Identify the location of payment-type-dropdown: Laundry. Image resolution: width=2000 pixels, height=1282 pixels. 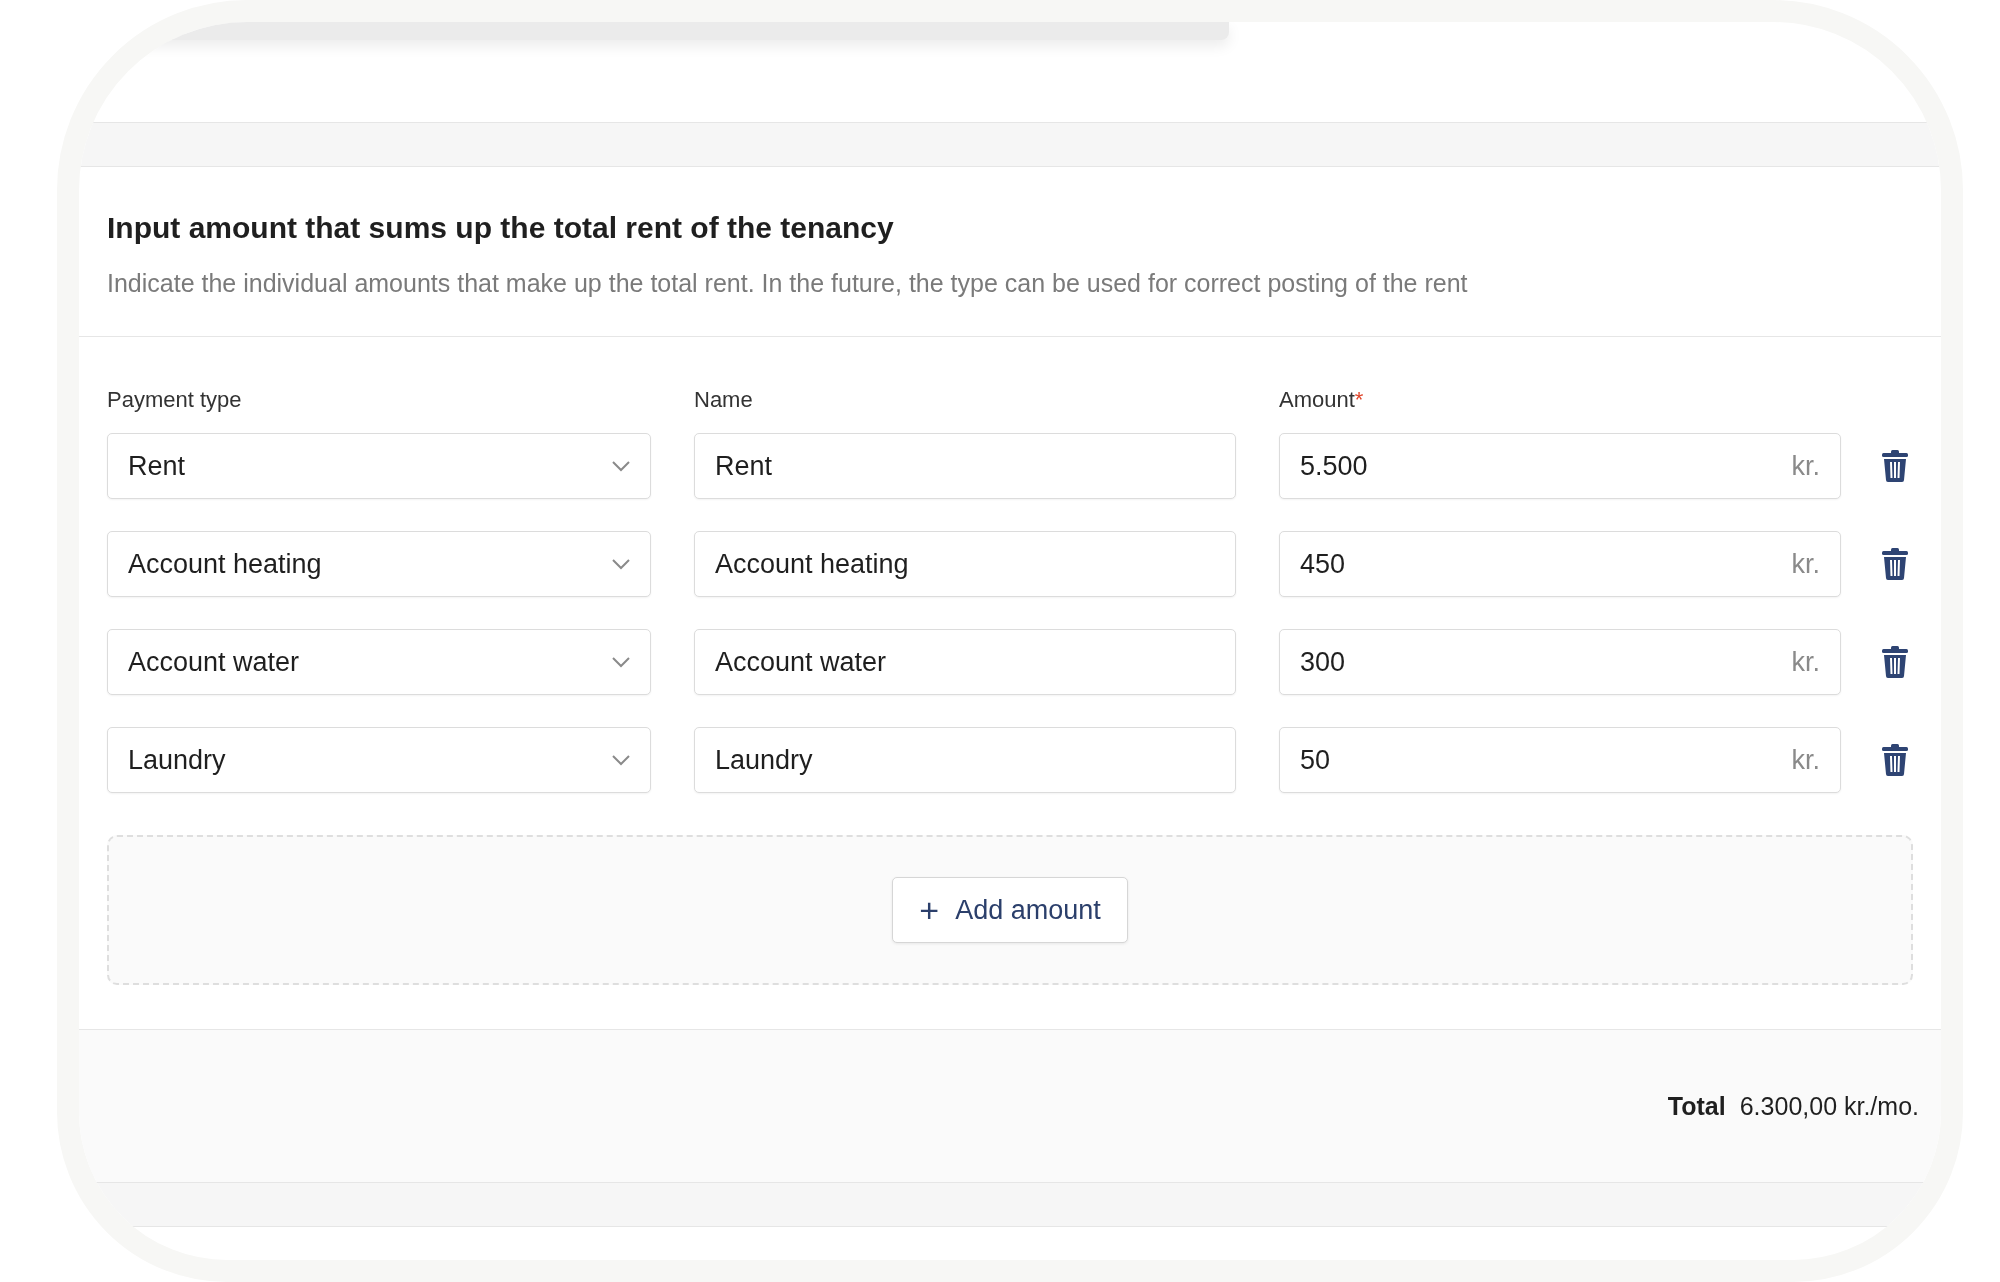
(379, 760).